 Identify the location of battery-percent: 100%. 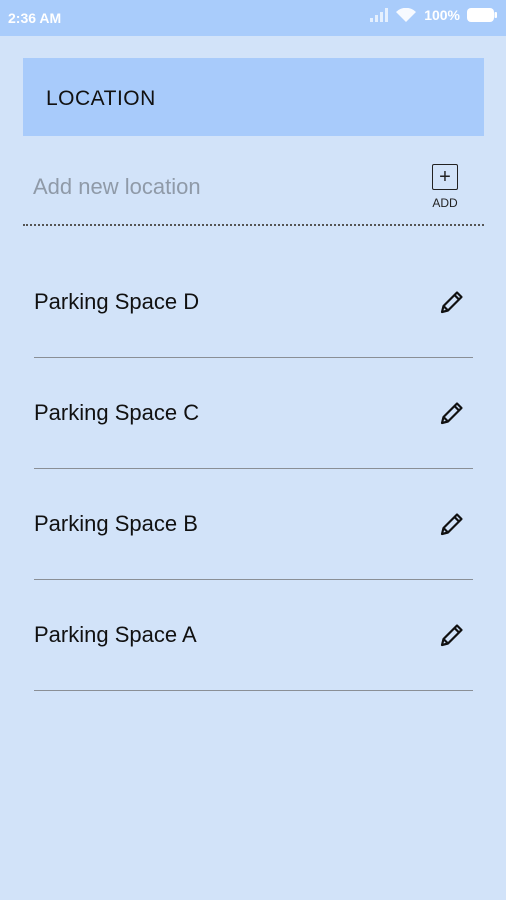
(442, 15).